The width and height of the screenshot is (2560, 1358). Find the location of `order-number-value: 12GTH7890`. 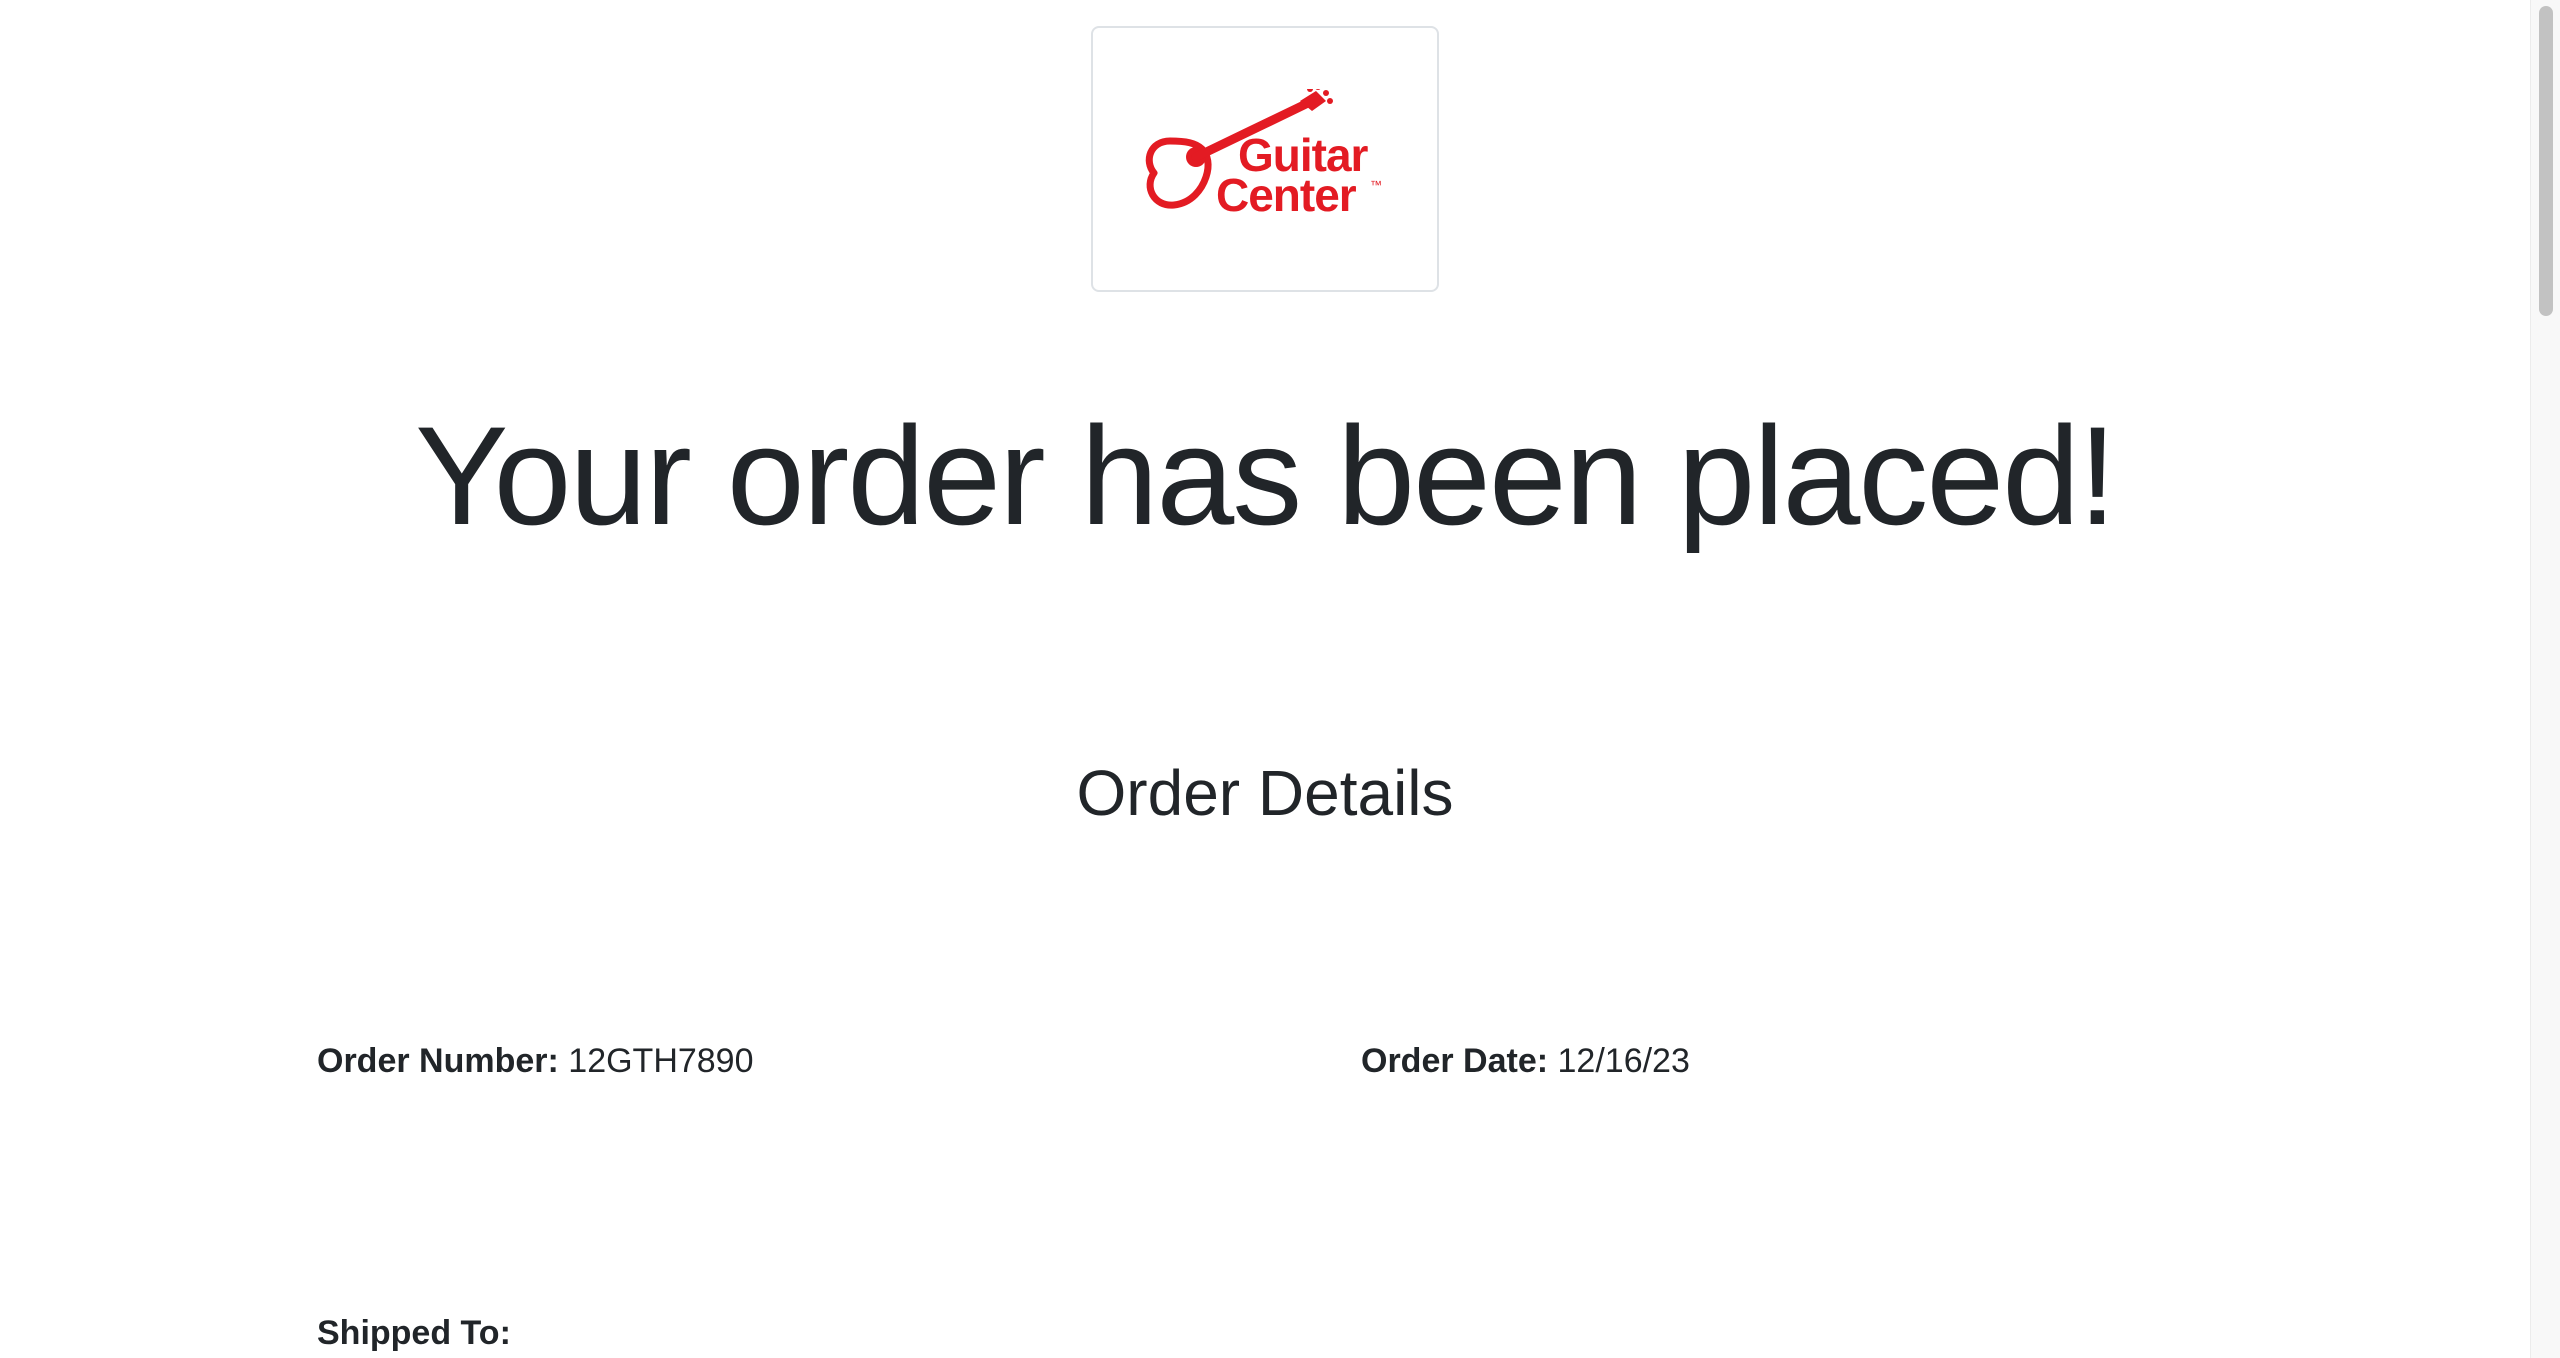

order-number-value: 12GTH7890 is located at coordinates (661, 1061).